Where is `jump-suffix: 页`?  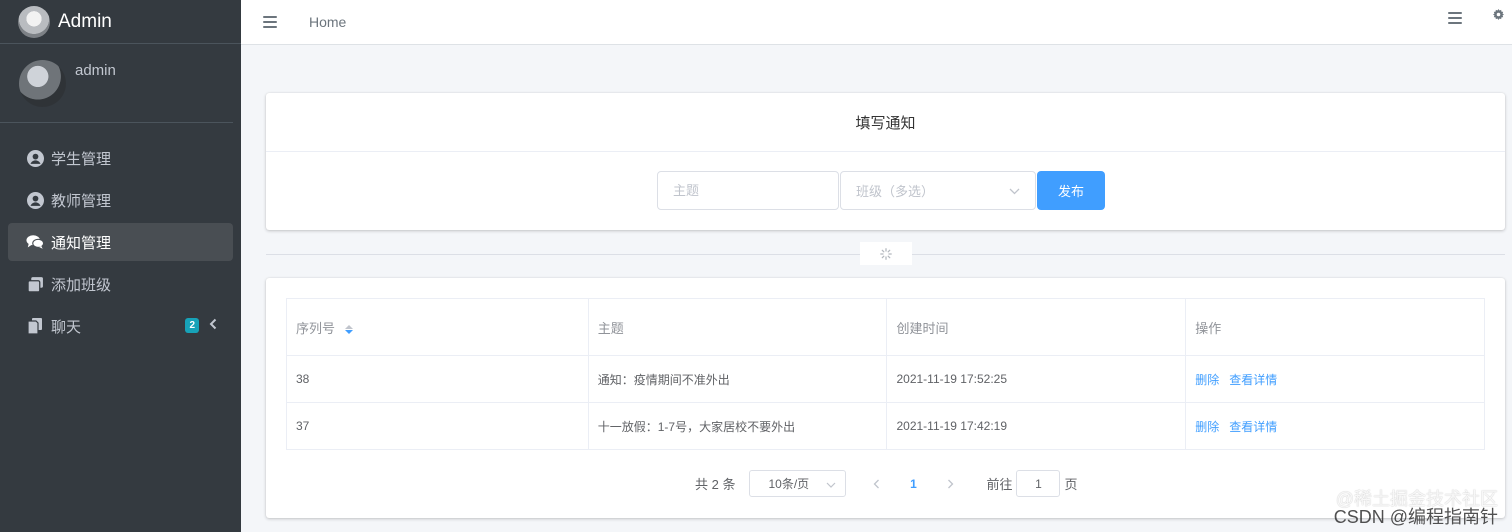
jump-suffix: 页 is located at coordinates (1071, 484).